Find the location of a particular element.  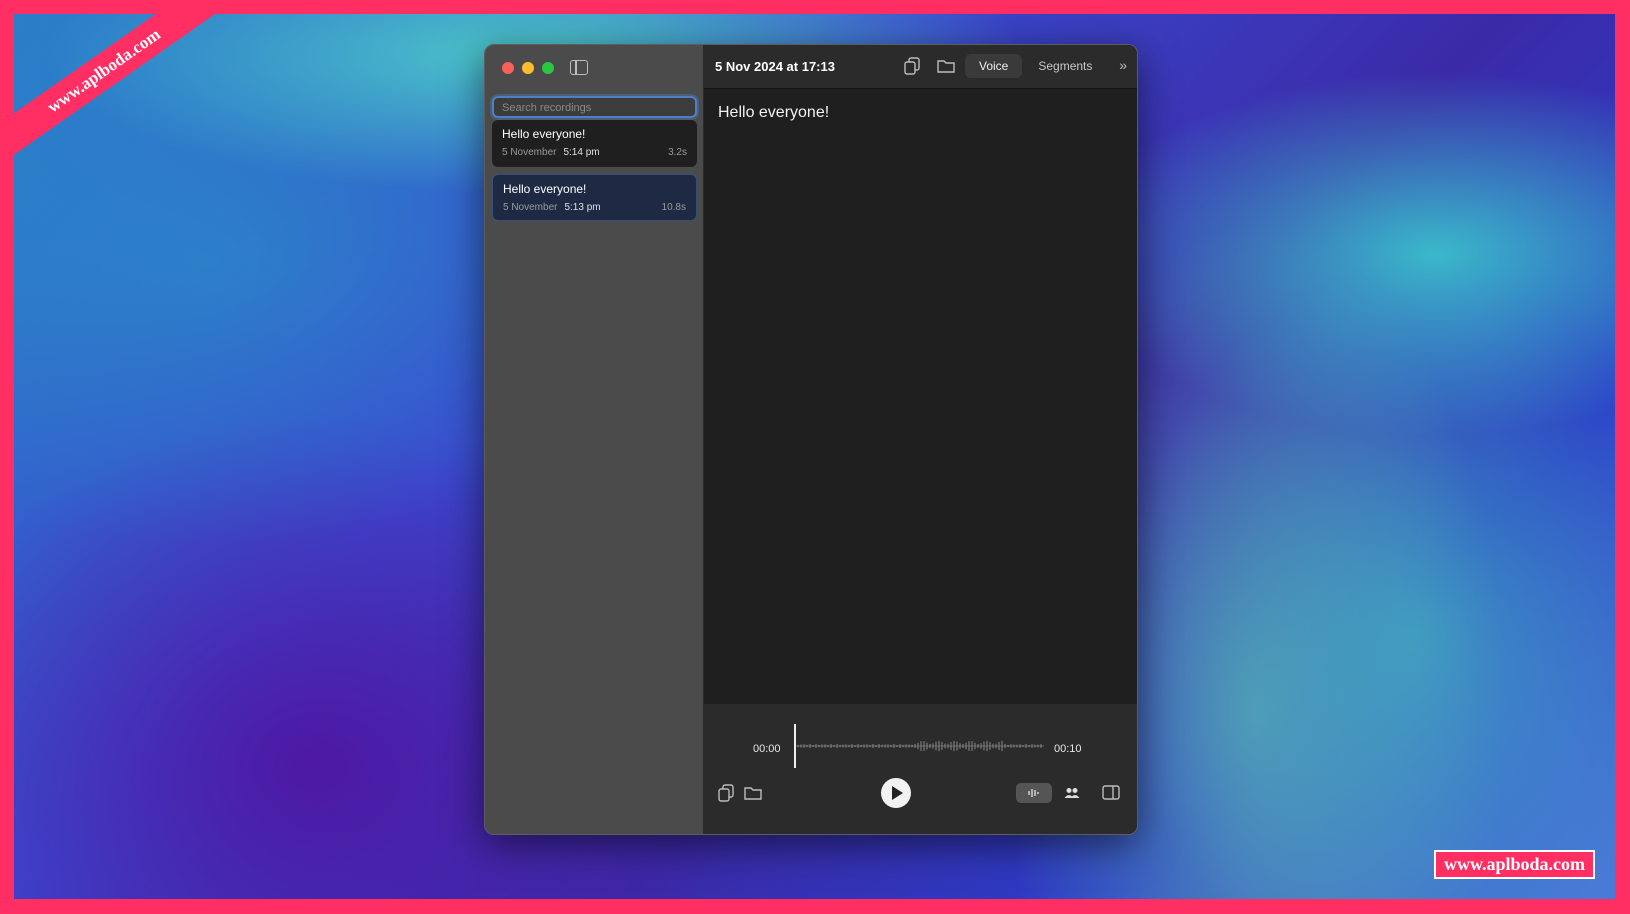

search-field is located at coordinates (594, 107).